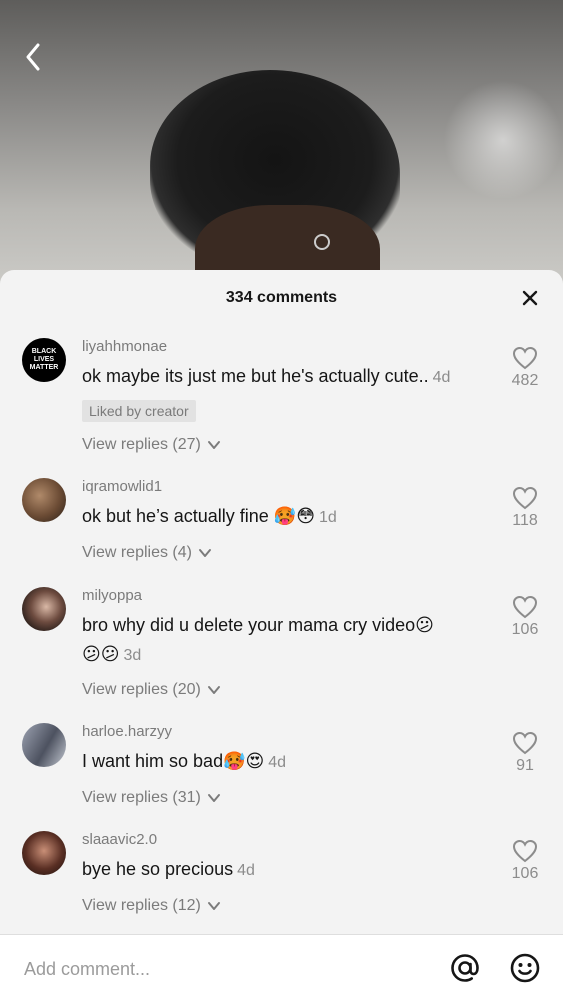  What do you see at coordinates (158, 869) in the screenshot?
I see `comment-text: bye he so precious` at bounding box center [158, 869].